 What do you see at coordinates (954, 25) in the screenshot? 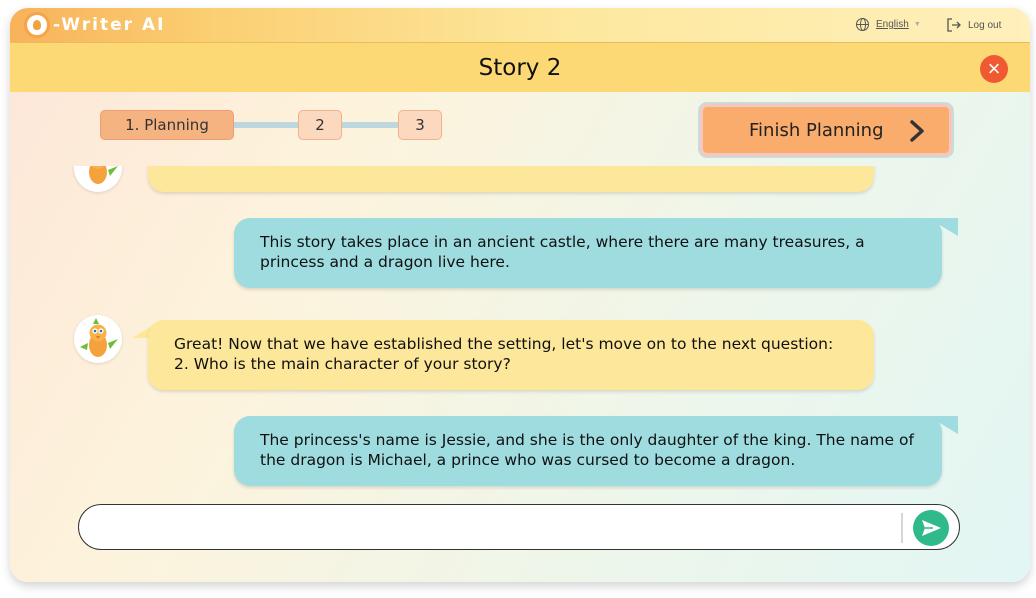
I see `logout-icon` at bounding box center [954, 25].